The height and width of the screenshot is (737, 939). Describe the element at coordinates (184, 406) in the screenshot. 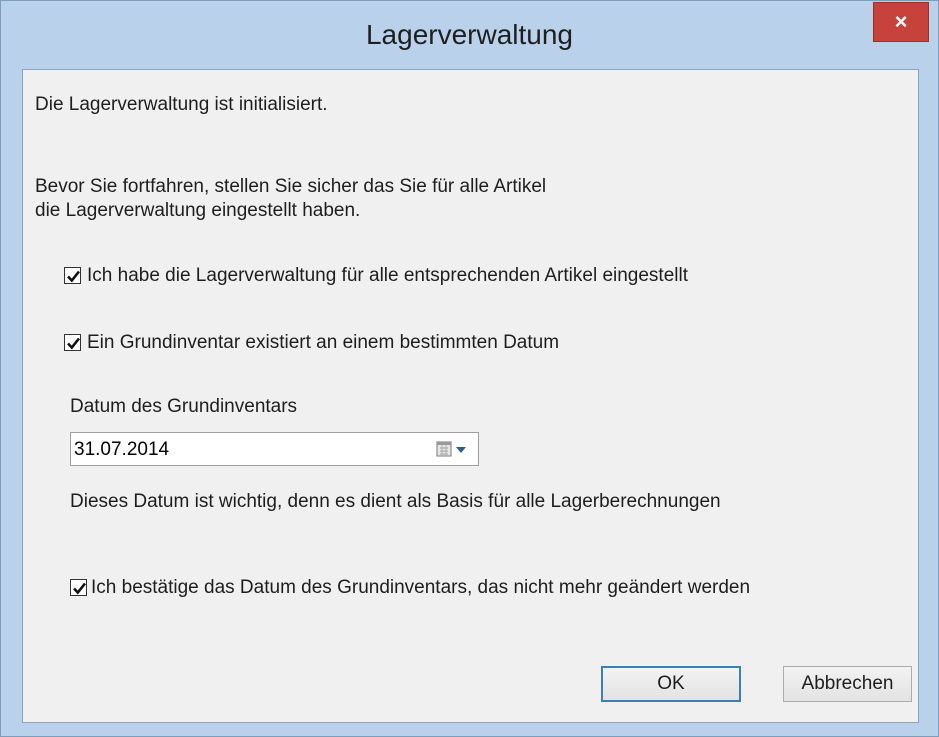

I see `date-field-label: Datum des Grundinventars` at that location.